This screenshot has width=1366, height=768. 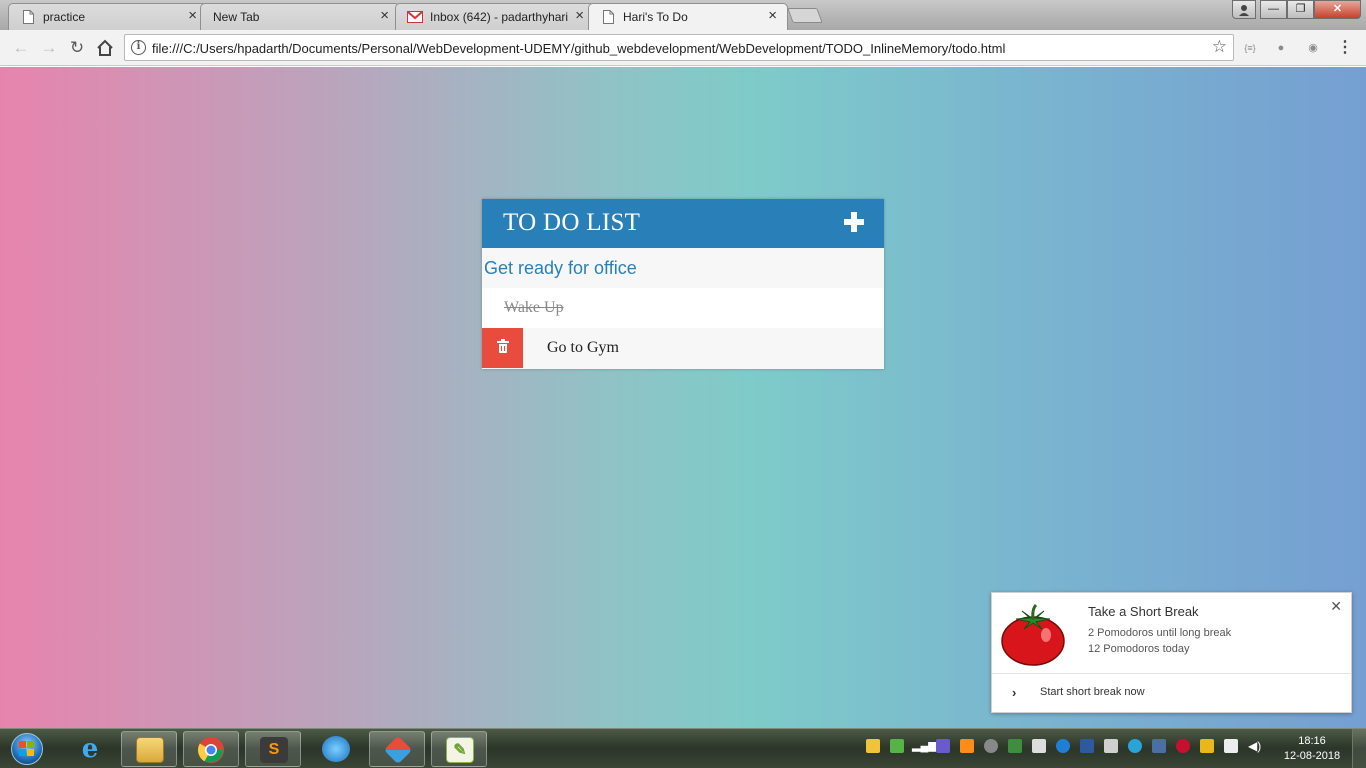 What do you see at coordinates (897, 746) in the screenshot?
I see `shield-icon` at bounding box center [897, 746].